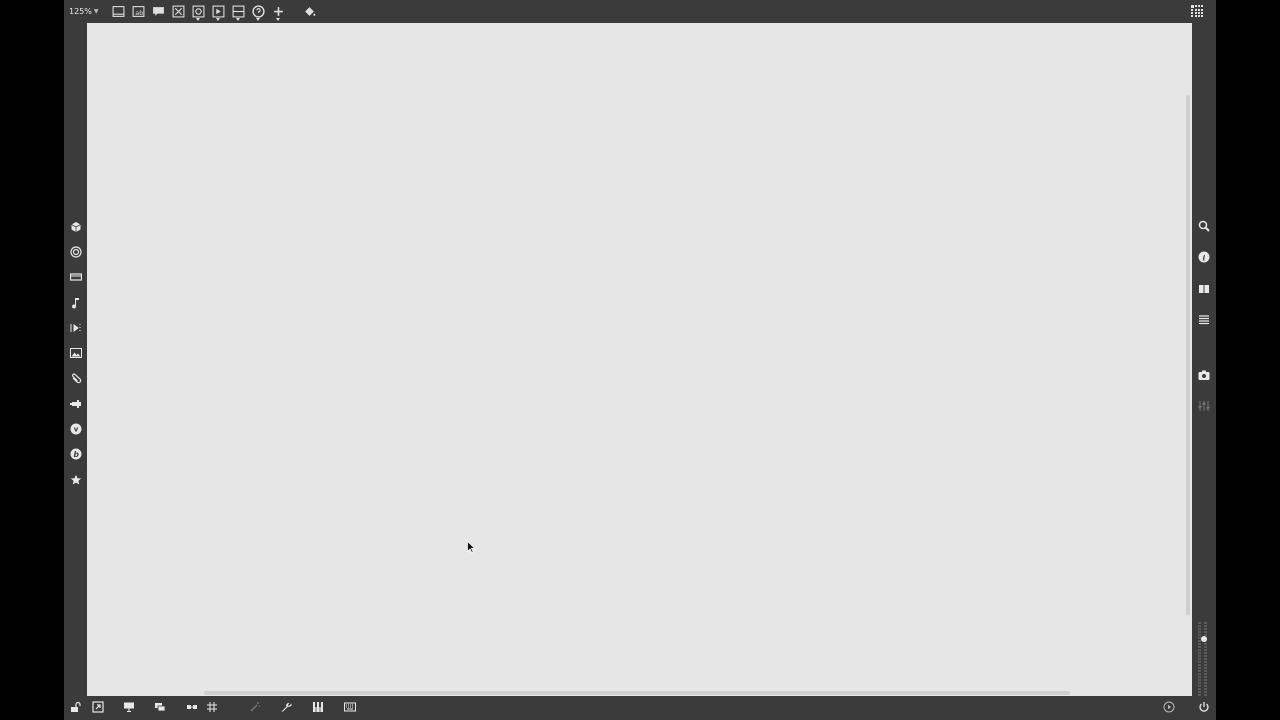 The width and height of the screenshot is (1280, 720). I want to click on volume-meter, so click(1204, 659).